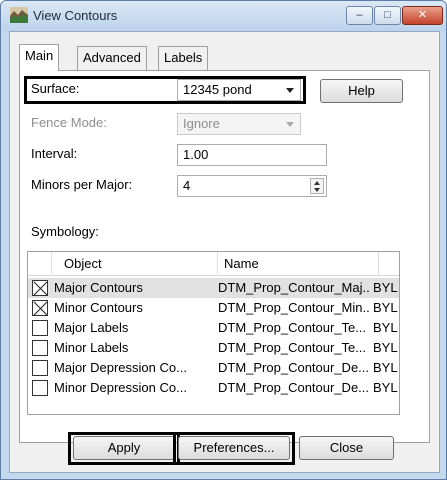 This screenshot has height=480, width=447. I want to click on checkbox-minor-depression-contours, so click(40, 388).